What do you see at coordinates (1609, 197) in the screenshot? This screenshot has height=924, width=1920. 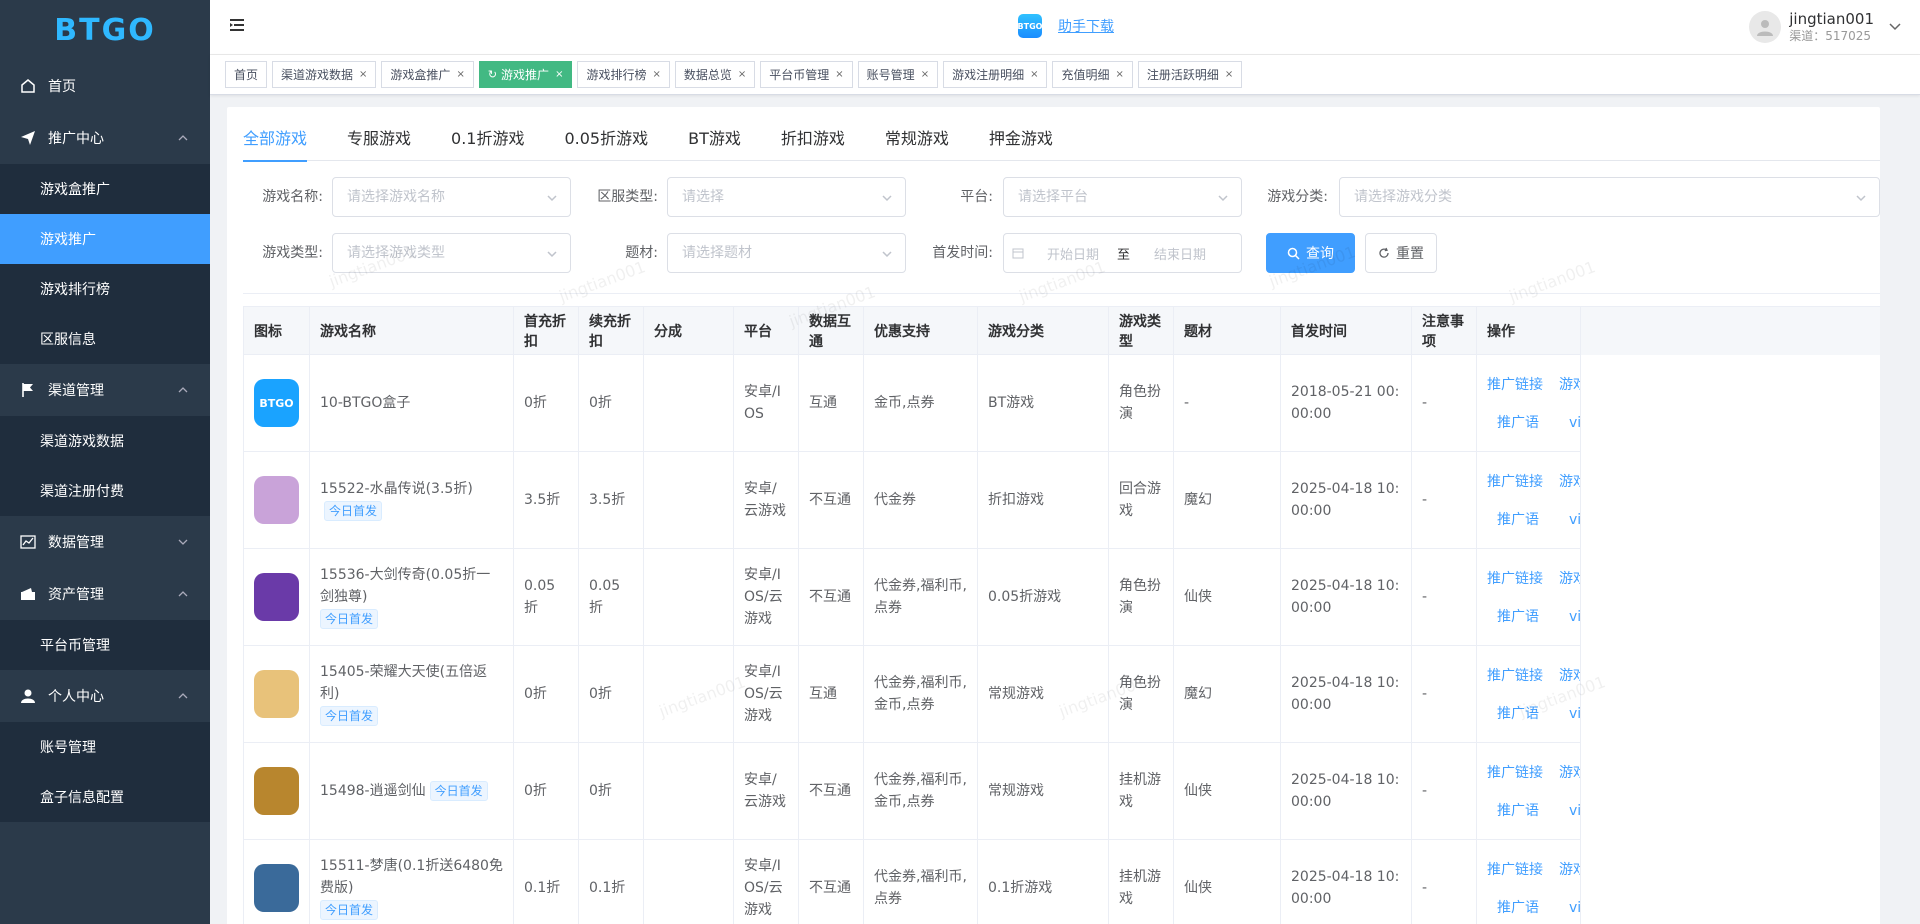 I see `game-category-select: 请选择游戏分类` at bounding box center [1609, 197].